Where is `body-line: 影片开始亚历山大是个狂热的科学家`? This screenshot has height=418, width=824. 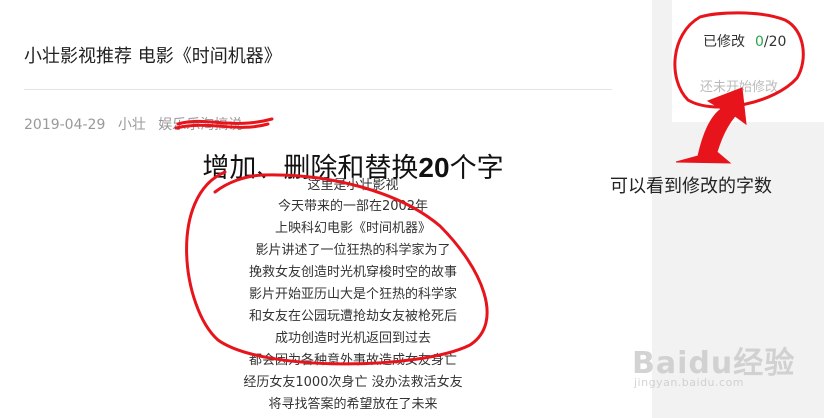
body-line: 影片开始亚历山大是个狂热的科学家 is located at coordinates (353, 295).